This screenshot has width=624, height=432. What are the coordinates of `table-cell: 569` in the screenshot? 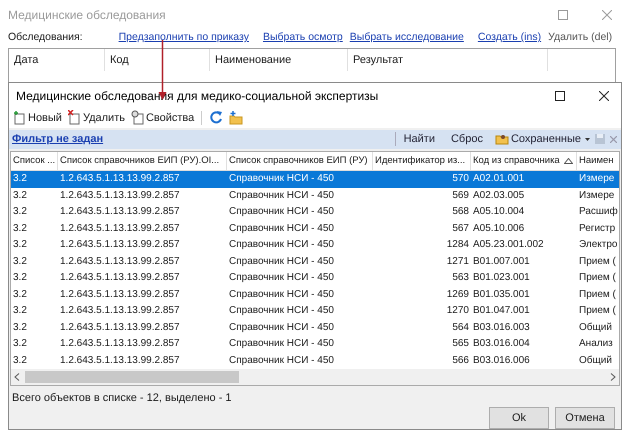 It's located at (460, 195).